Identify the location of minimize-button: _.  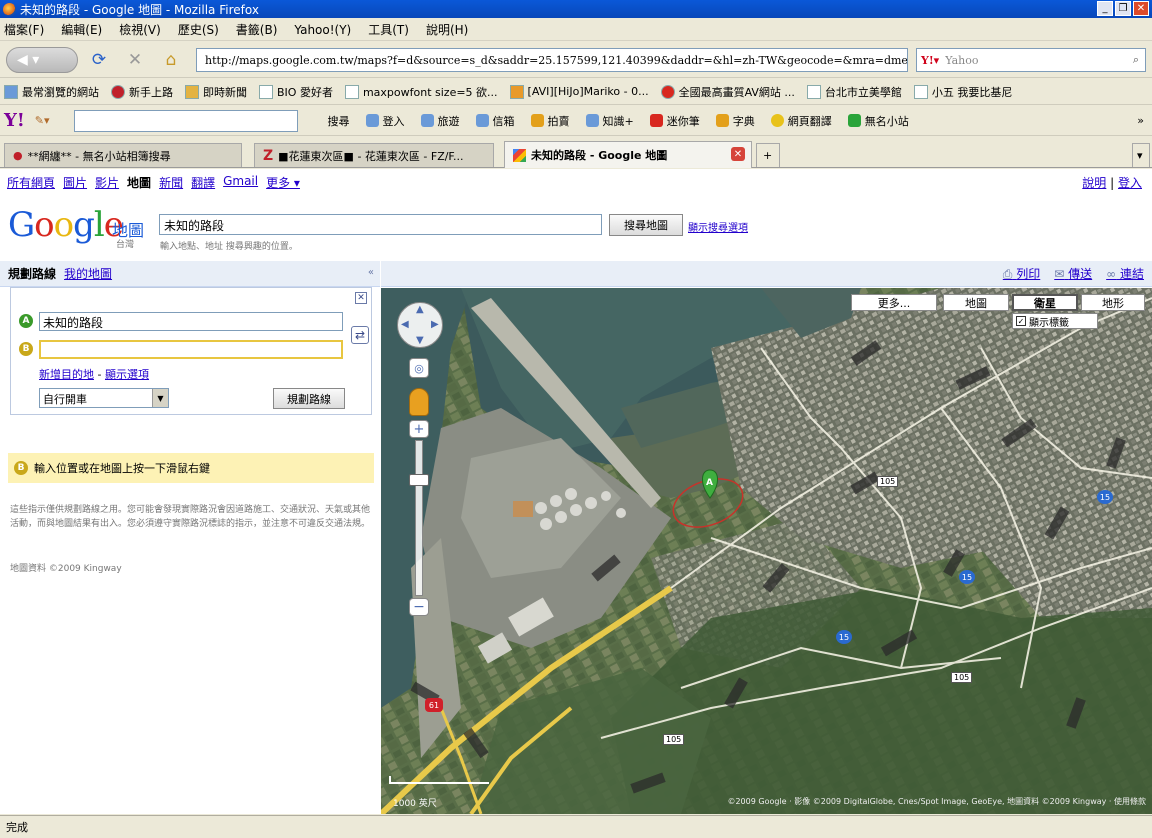
(1105, 8).